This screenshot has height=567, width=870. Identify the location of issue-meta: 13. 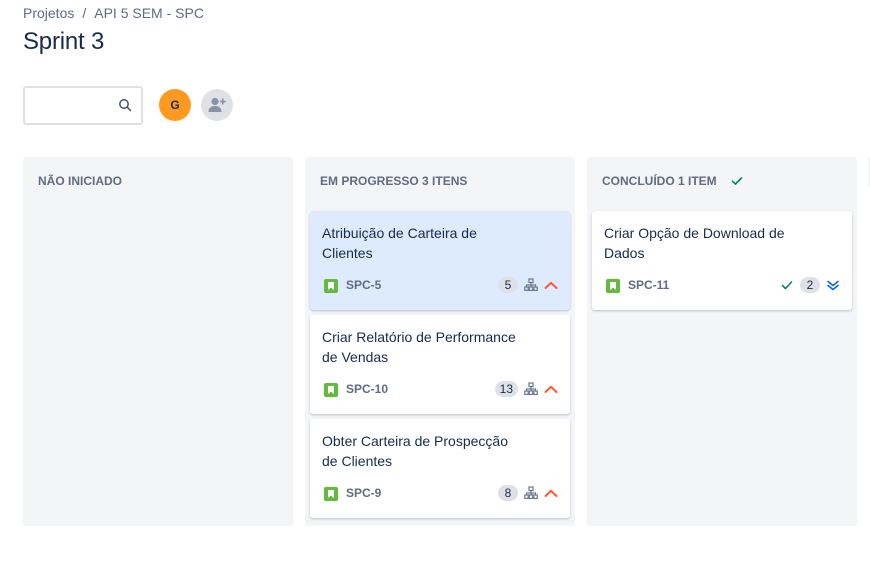
(526, 389).